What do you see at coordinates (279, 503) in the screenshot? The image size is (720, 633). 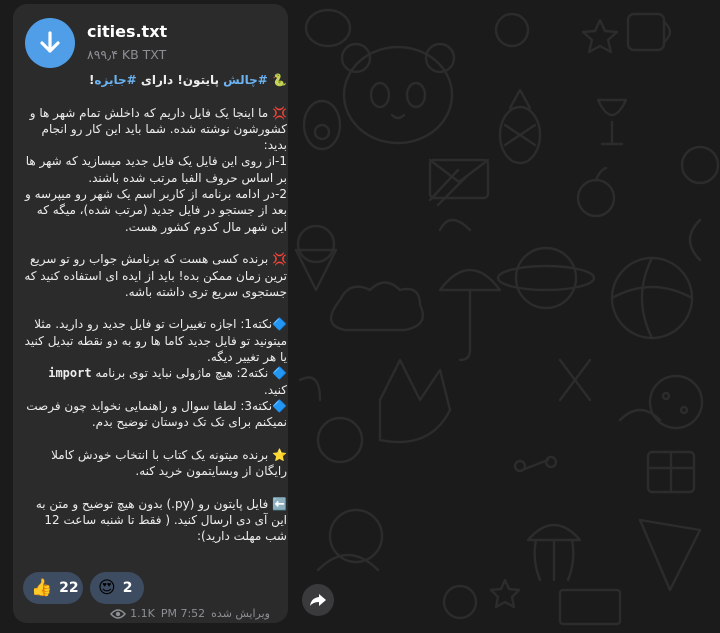 I see `left-arrow-emoji: ⬅️` at bounding box center [279, 503].